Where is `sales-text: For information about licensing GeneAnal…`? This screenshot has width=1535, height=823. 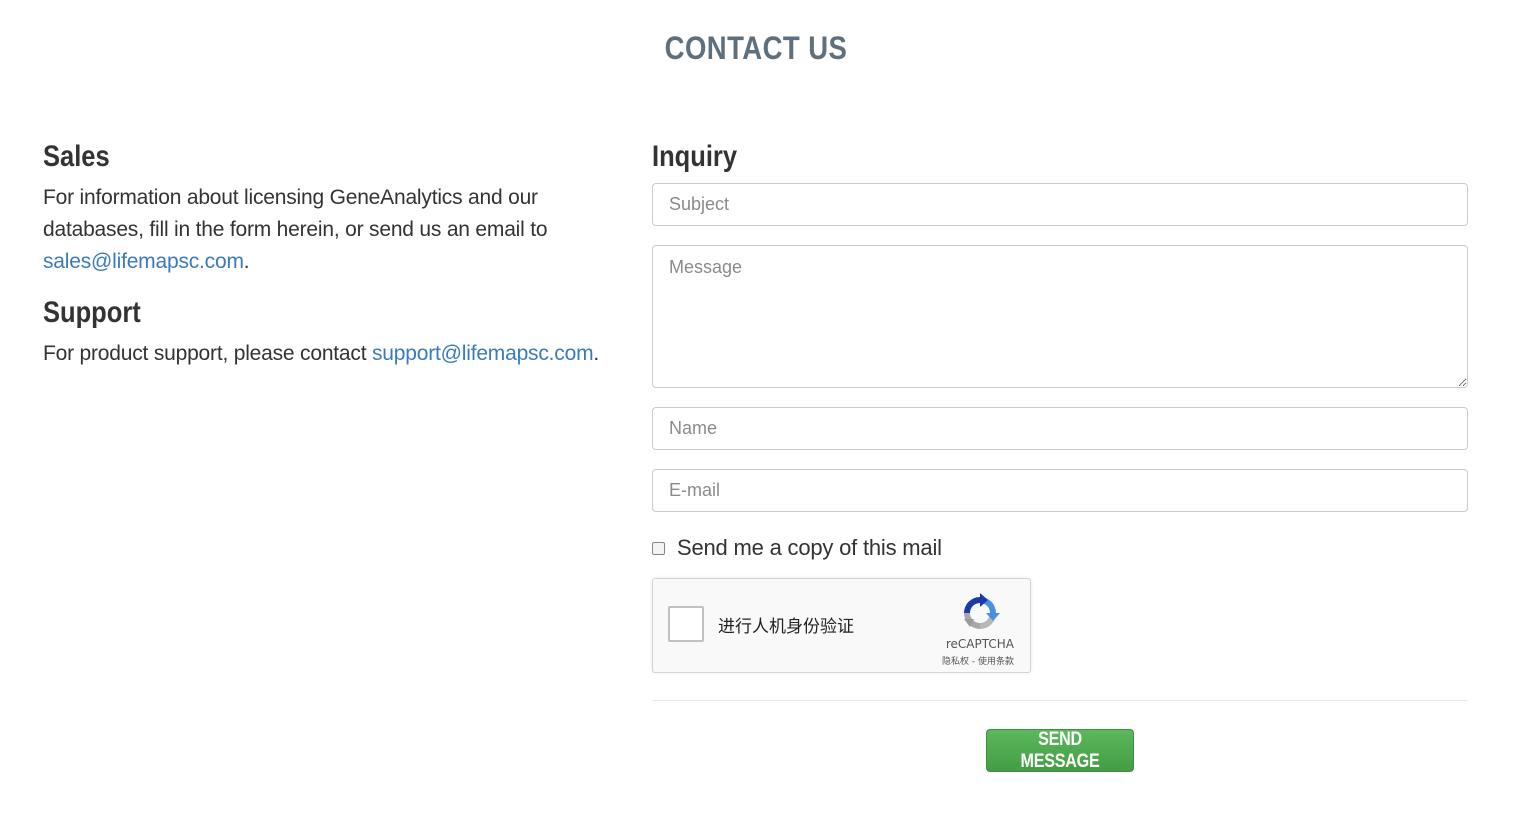
sales-text: For information about licensing GeneAnal… is located at coordinates (328, 230).